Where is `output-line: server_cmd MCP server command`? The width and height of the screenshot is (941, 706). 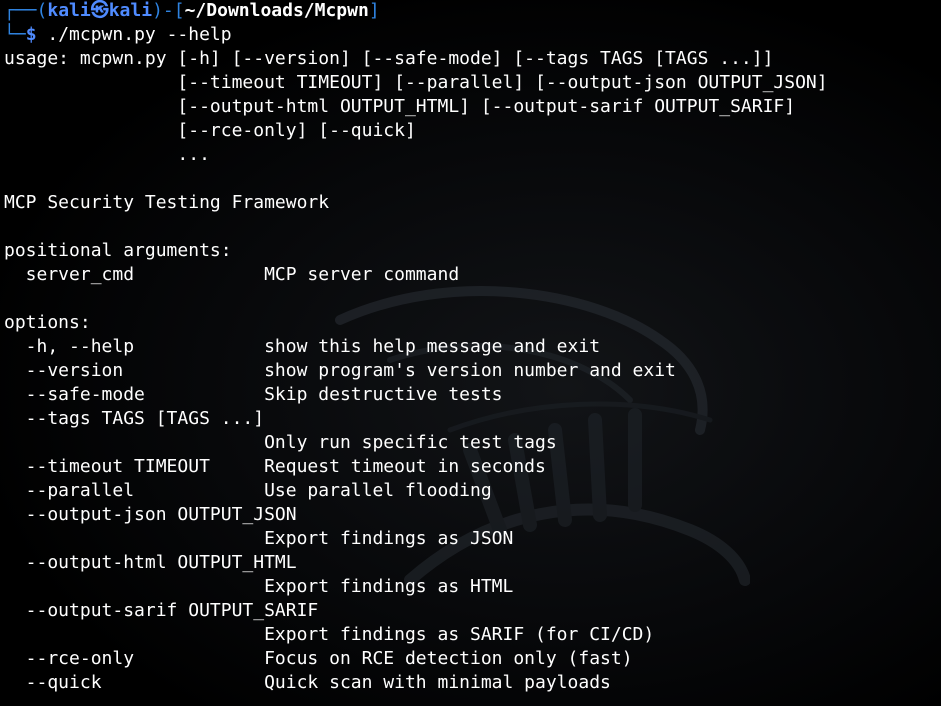
output-line: server_cmd MCP server command is located at coordinates (232, 274).